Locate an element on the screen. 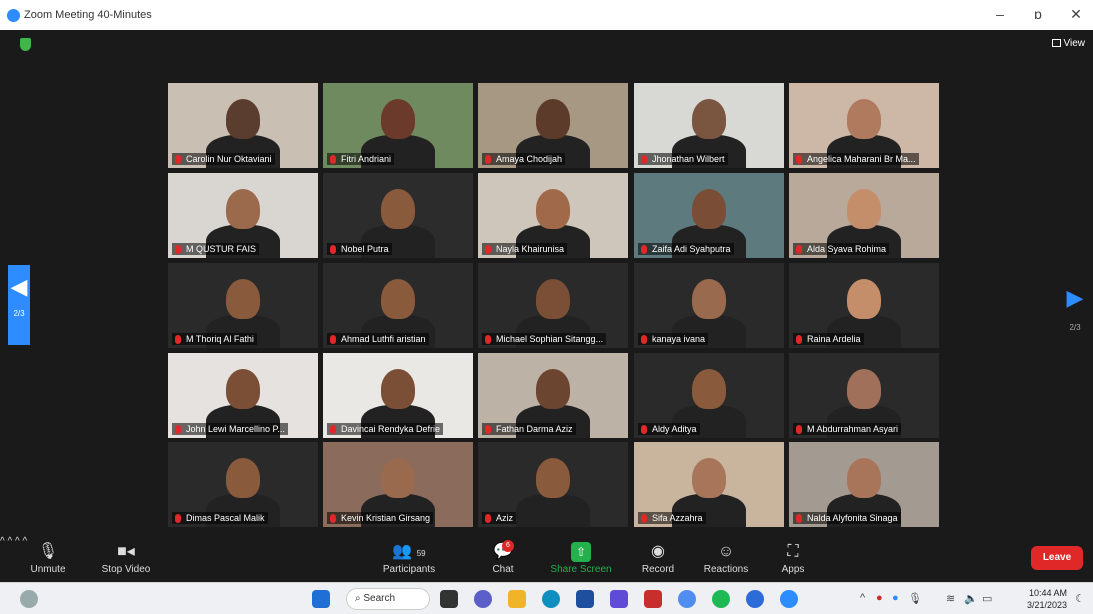  windows-start-icon is located at coordinates (321, 599).